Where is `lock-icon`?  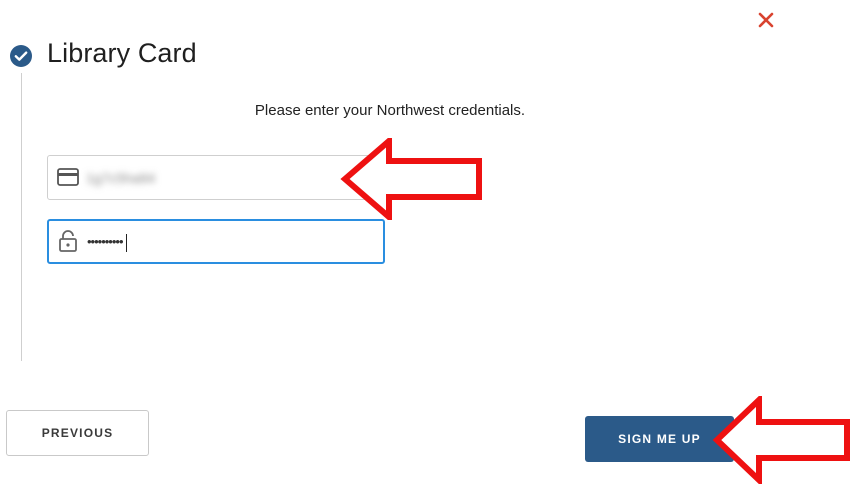
lock-icon is located at coordinates (68, 241).